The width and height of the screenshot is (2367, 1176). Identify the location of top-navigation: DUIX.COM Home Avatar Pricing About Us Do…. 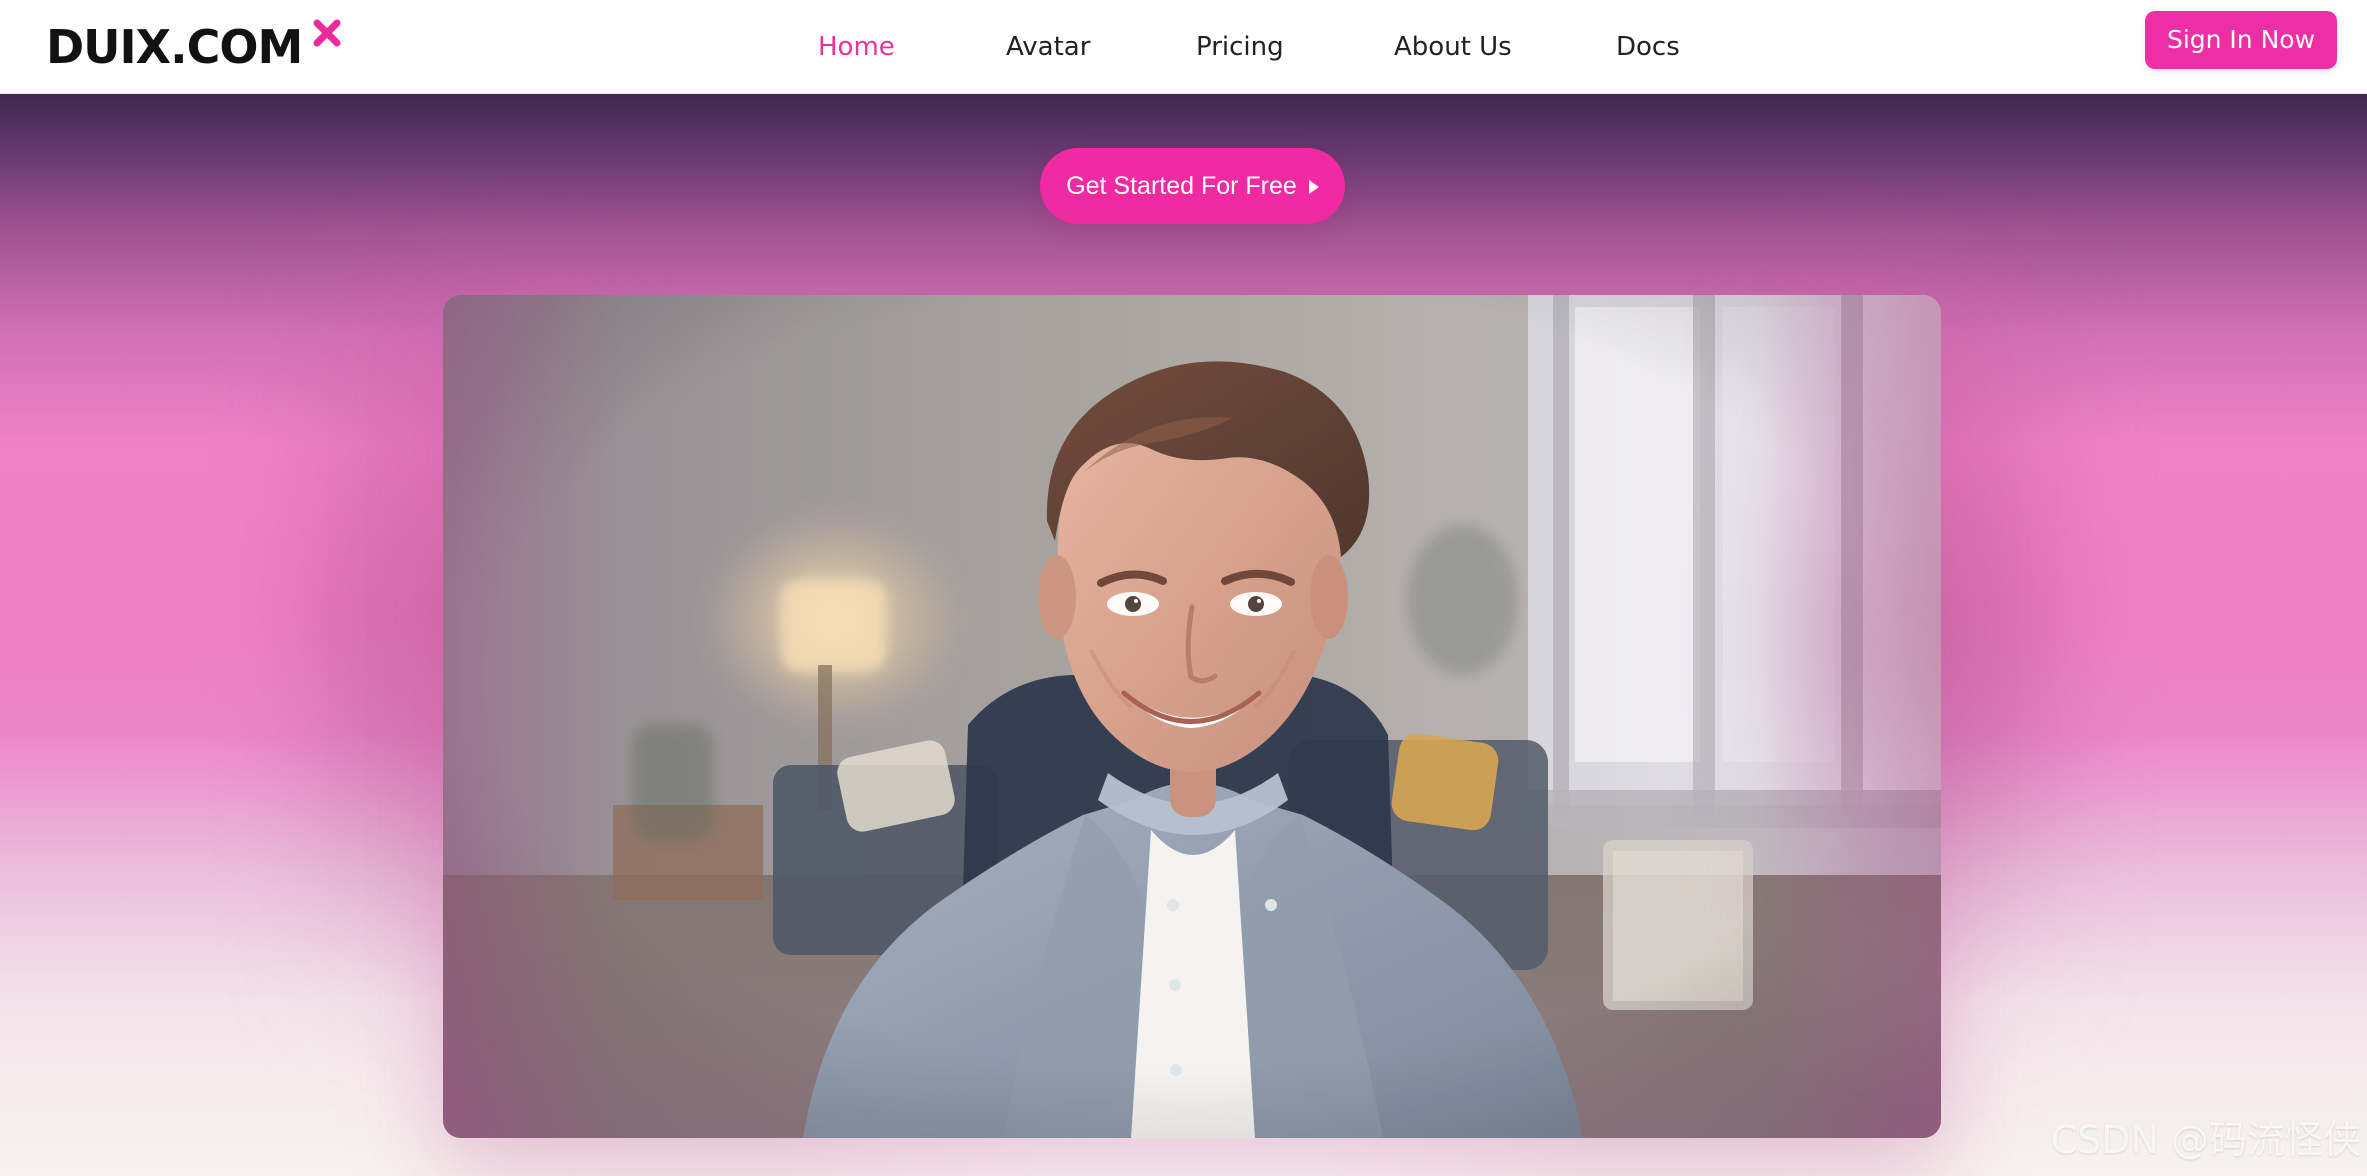
(1183, 47).